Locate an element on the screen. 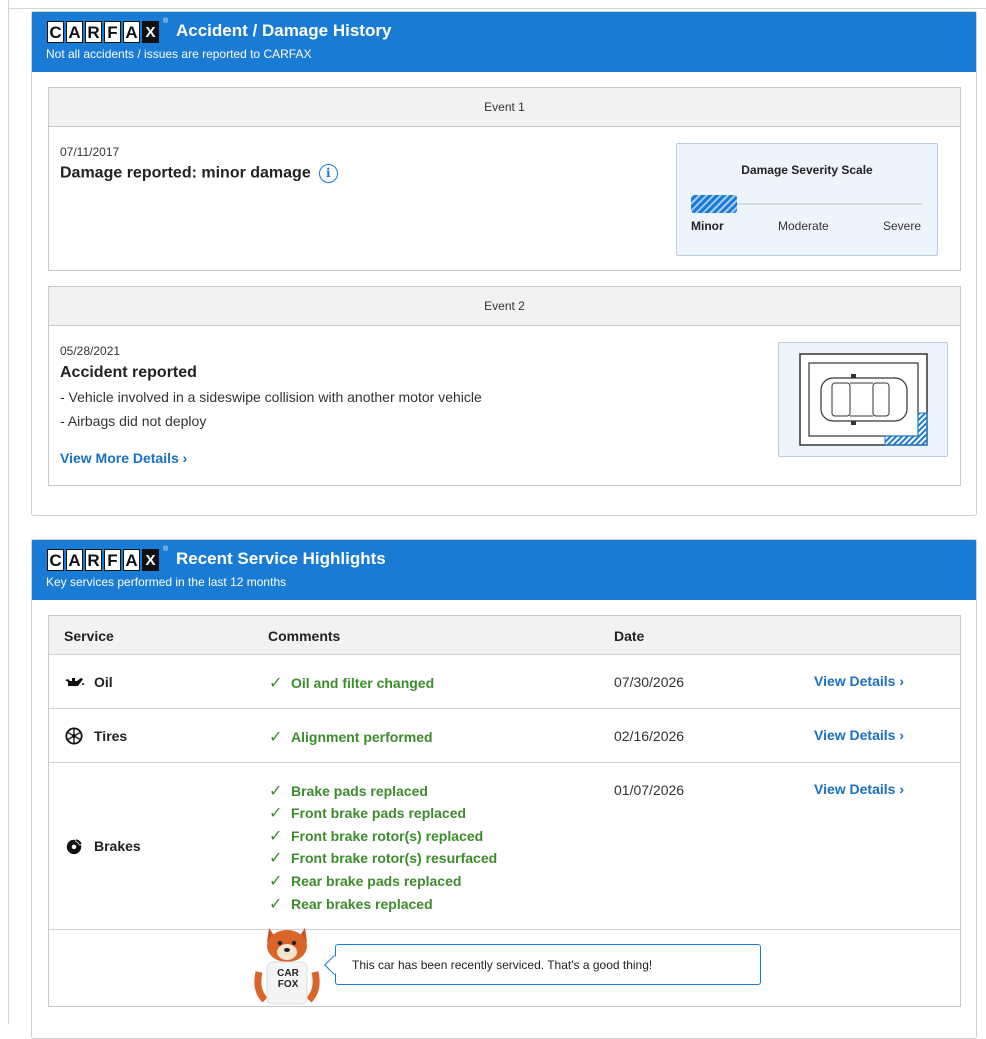  view-more-details-link: View More Details › is located at coordinates (123, 458).